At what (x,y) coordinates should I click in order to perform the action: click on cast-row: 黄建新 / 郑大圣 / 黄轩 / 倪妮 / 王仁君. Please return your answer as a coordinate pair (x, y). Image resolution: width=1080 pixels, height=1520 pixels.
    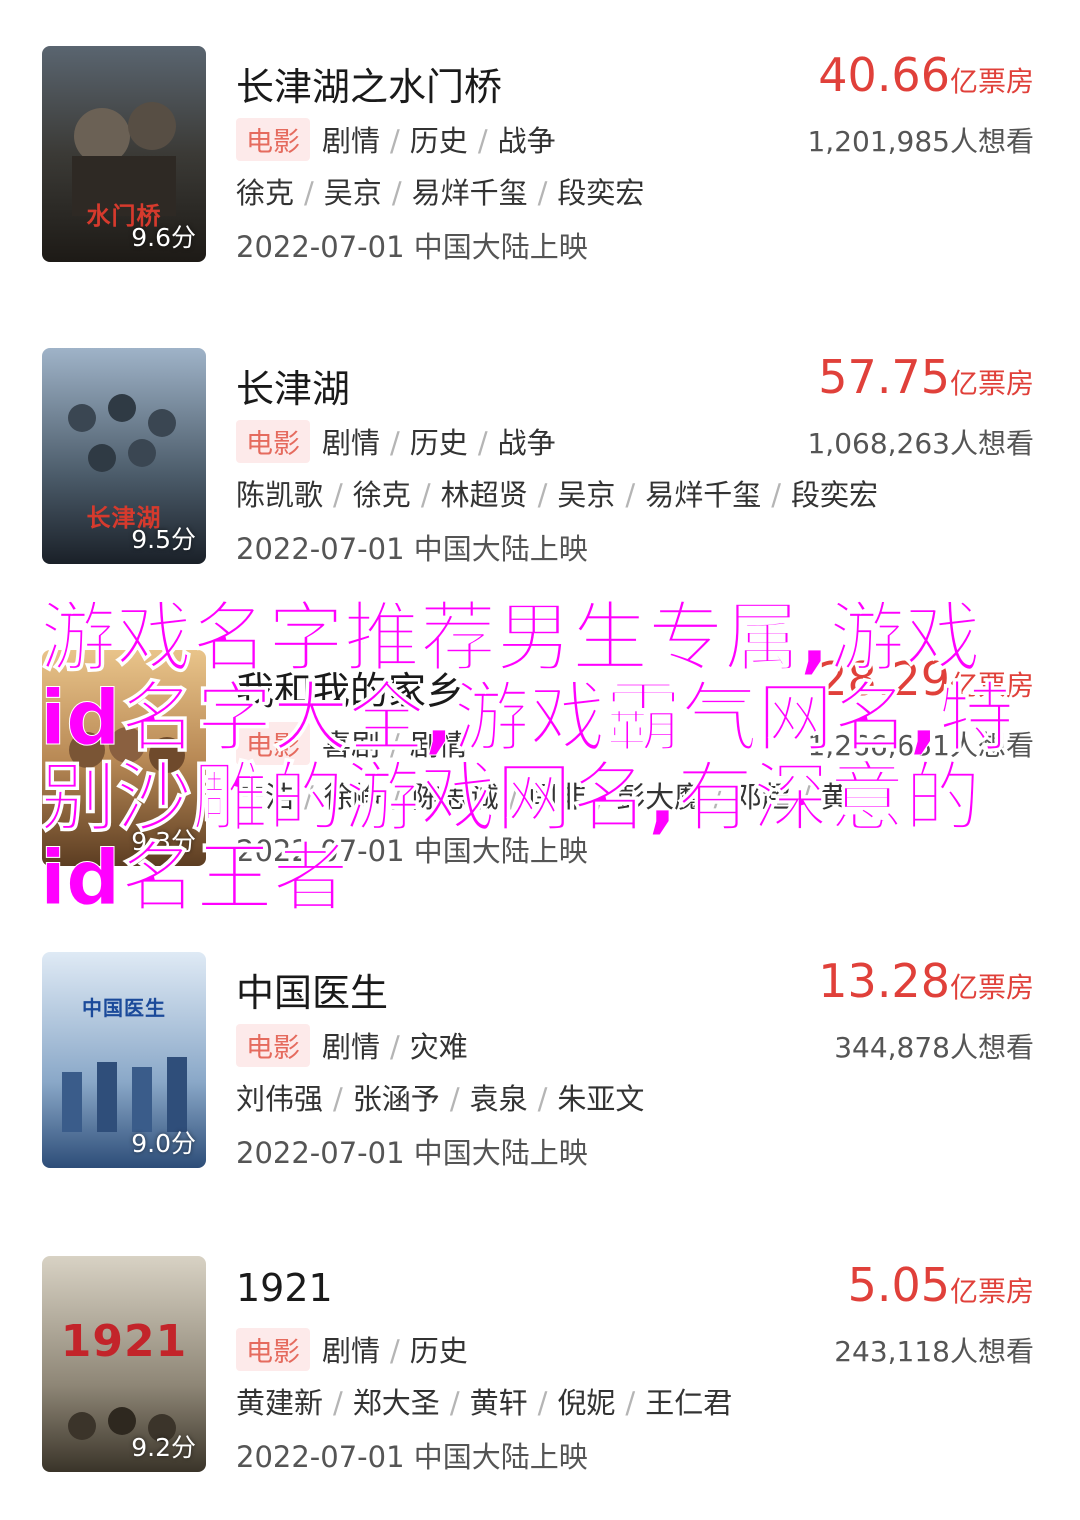
    Looking at the image, I should click on (484, 1403).